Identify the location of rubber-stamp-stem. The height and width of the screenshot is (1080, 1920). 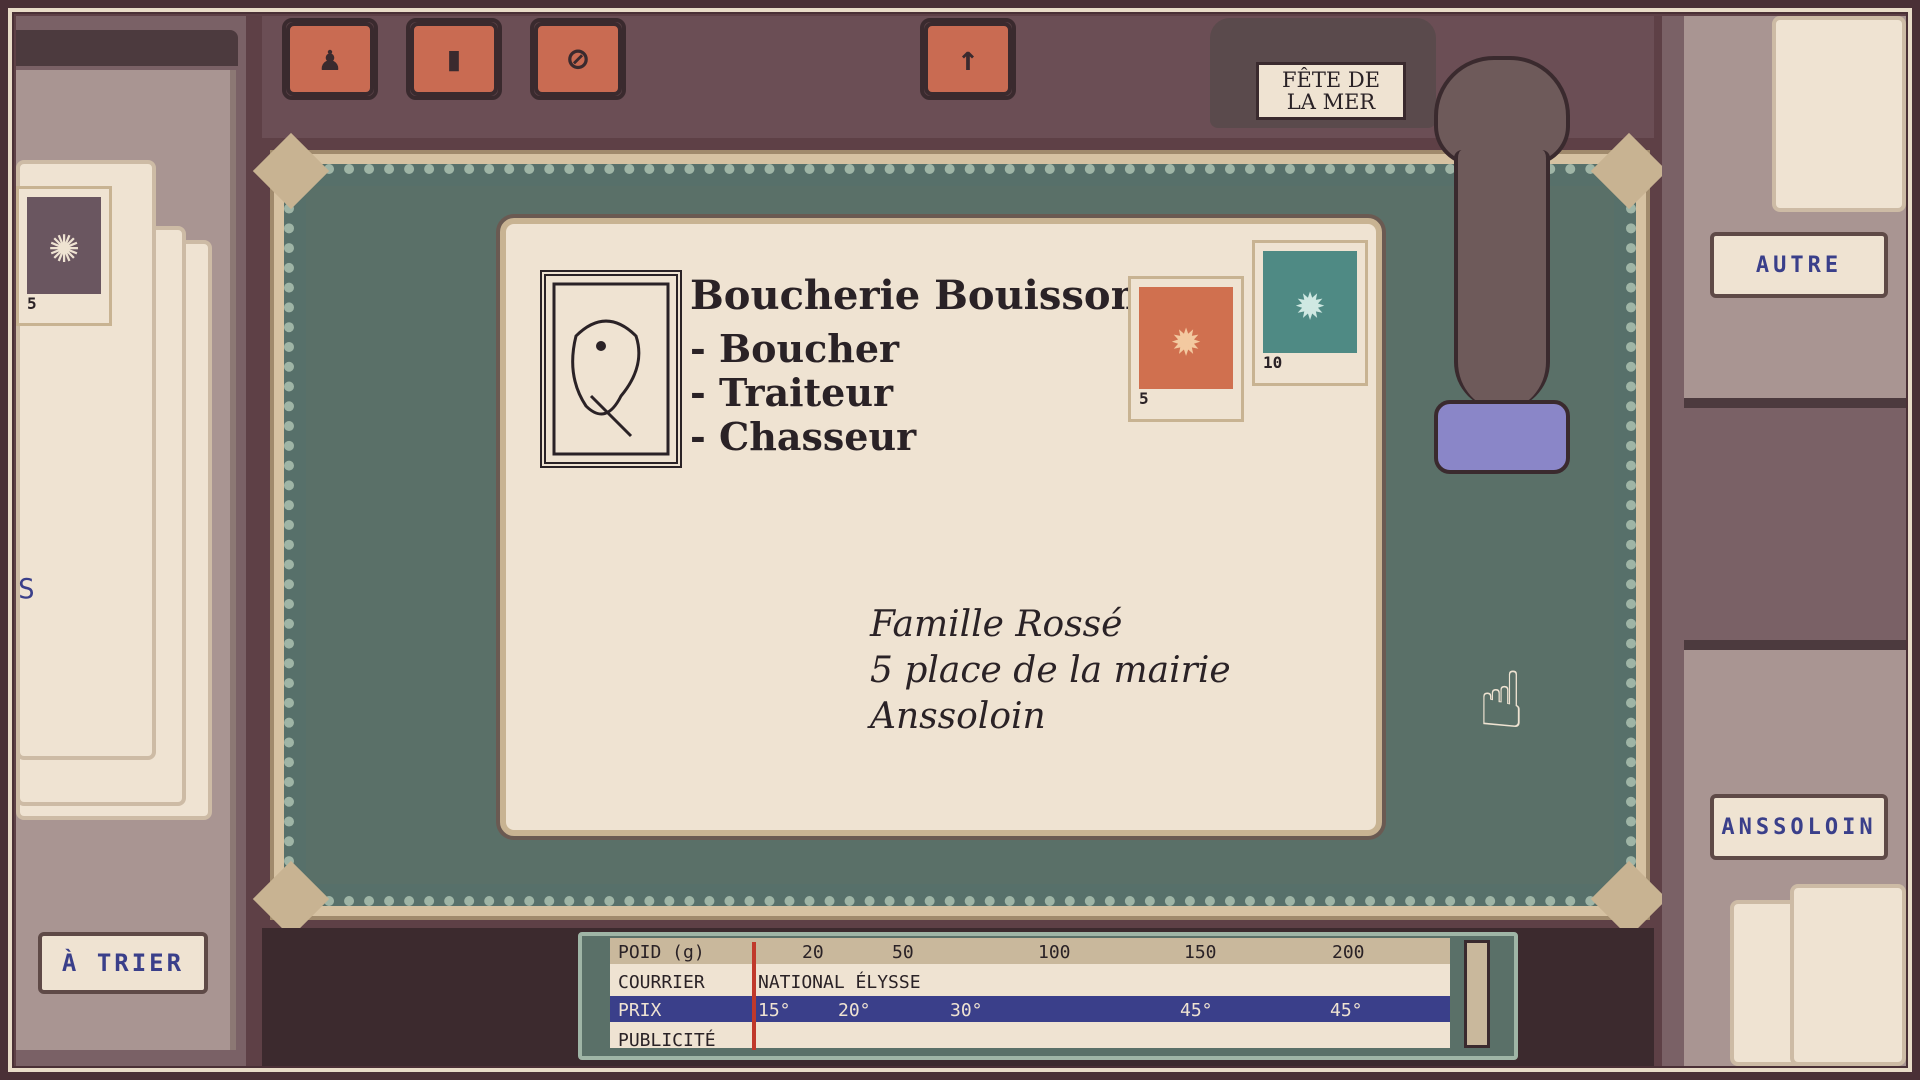
(1502, 280).